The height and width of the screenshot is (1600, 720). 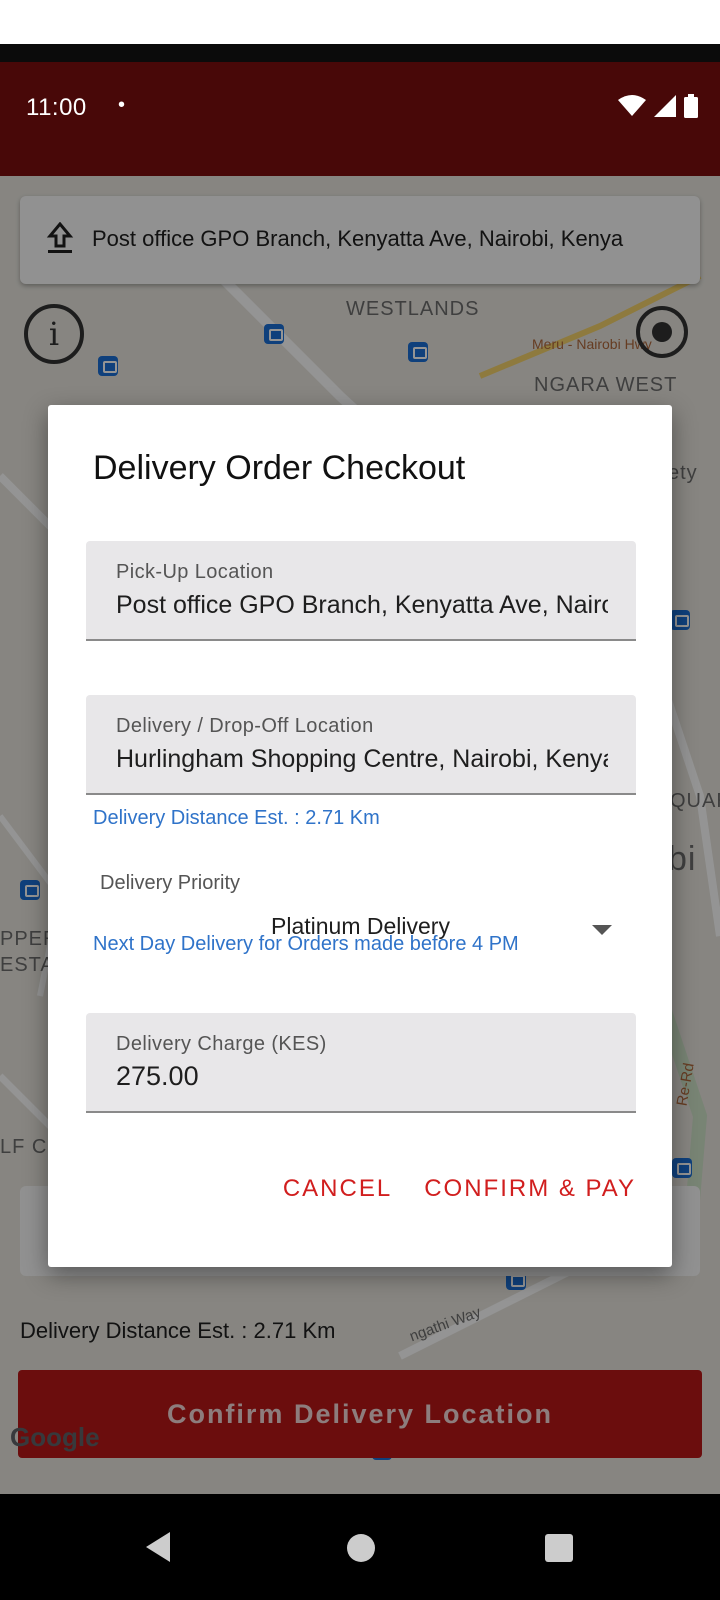 What do you see at coordinates (245, 726) in the screenshot?
I see `dropoff-location-label: Delivery / Drop-Off Location` at bounding box center [245, 726].